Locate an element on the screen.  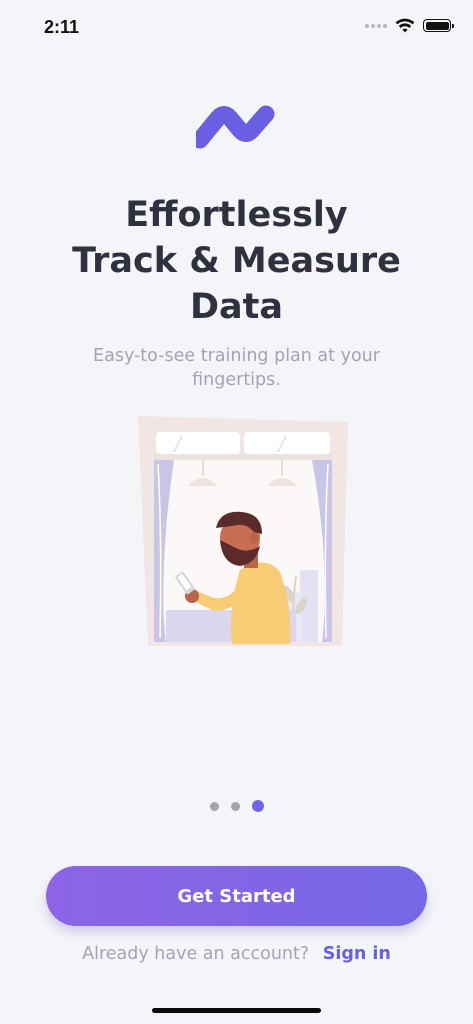
home-indicator is located at coordinates (236, 1010).